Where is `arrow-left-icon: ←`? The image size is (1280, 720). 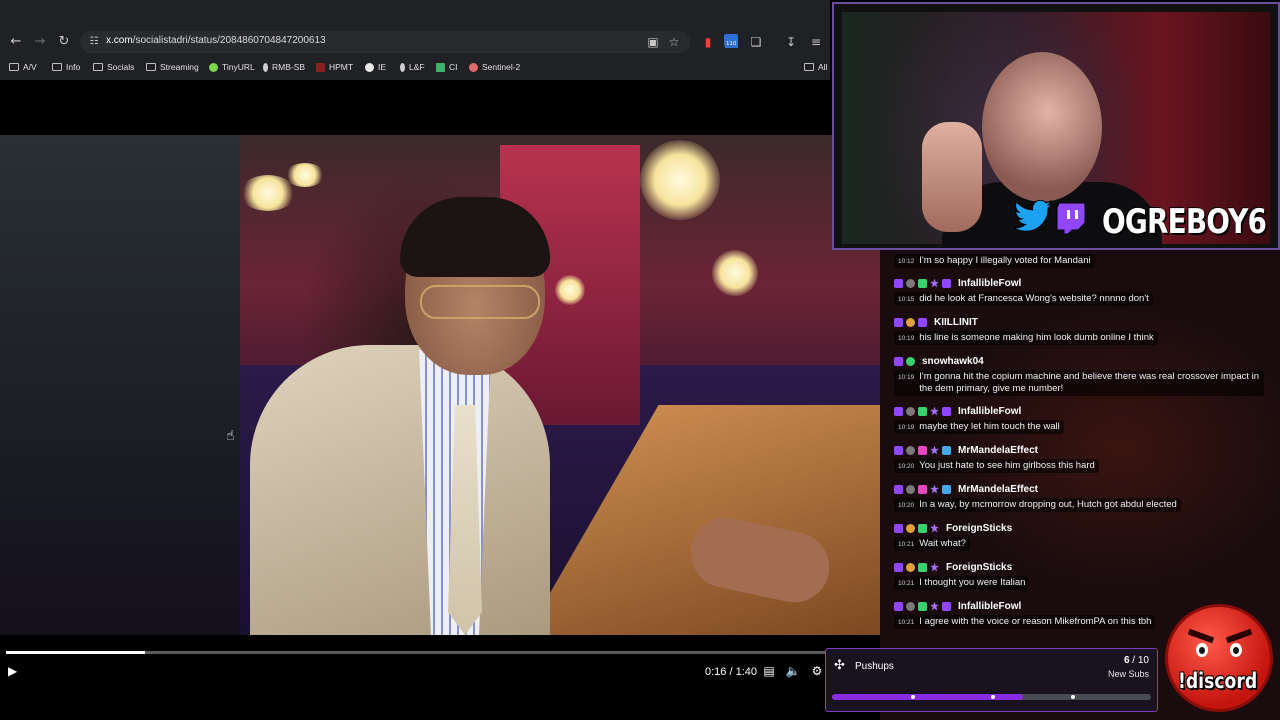 arrow-left-icon: ← is located at coordinates (16, 42).